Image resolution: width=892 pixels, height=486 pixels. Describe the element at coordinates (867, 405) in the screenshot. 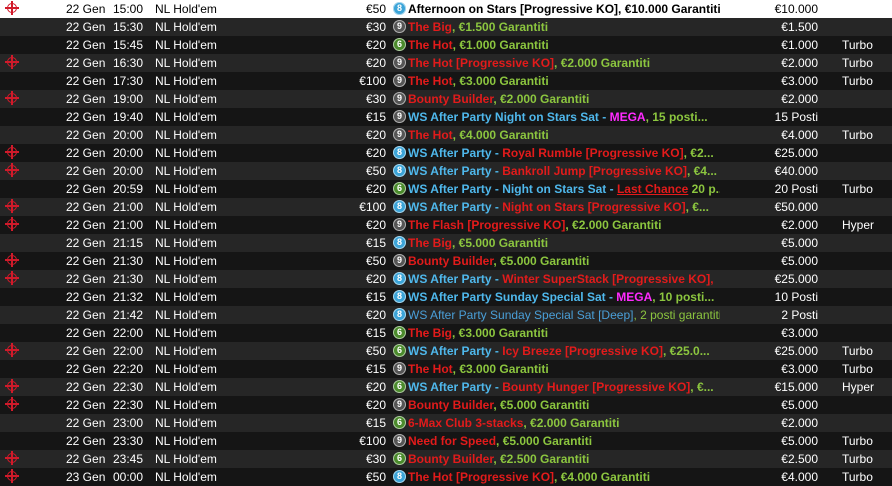

I see `speed-cell` at that location.